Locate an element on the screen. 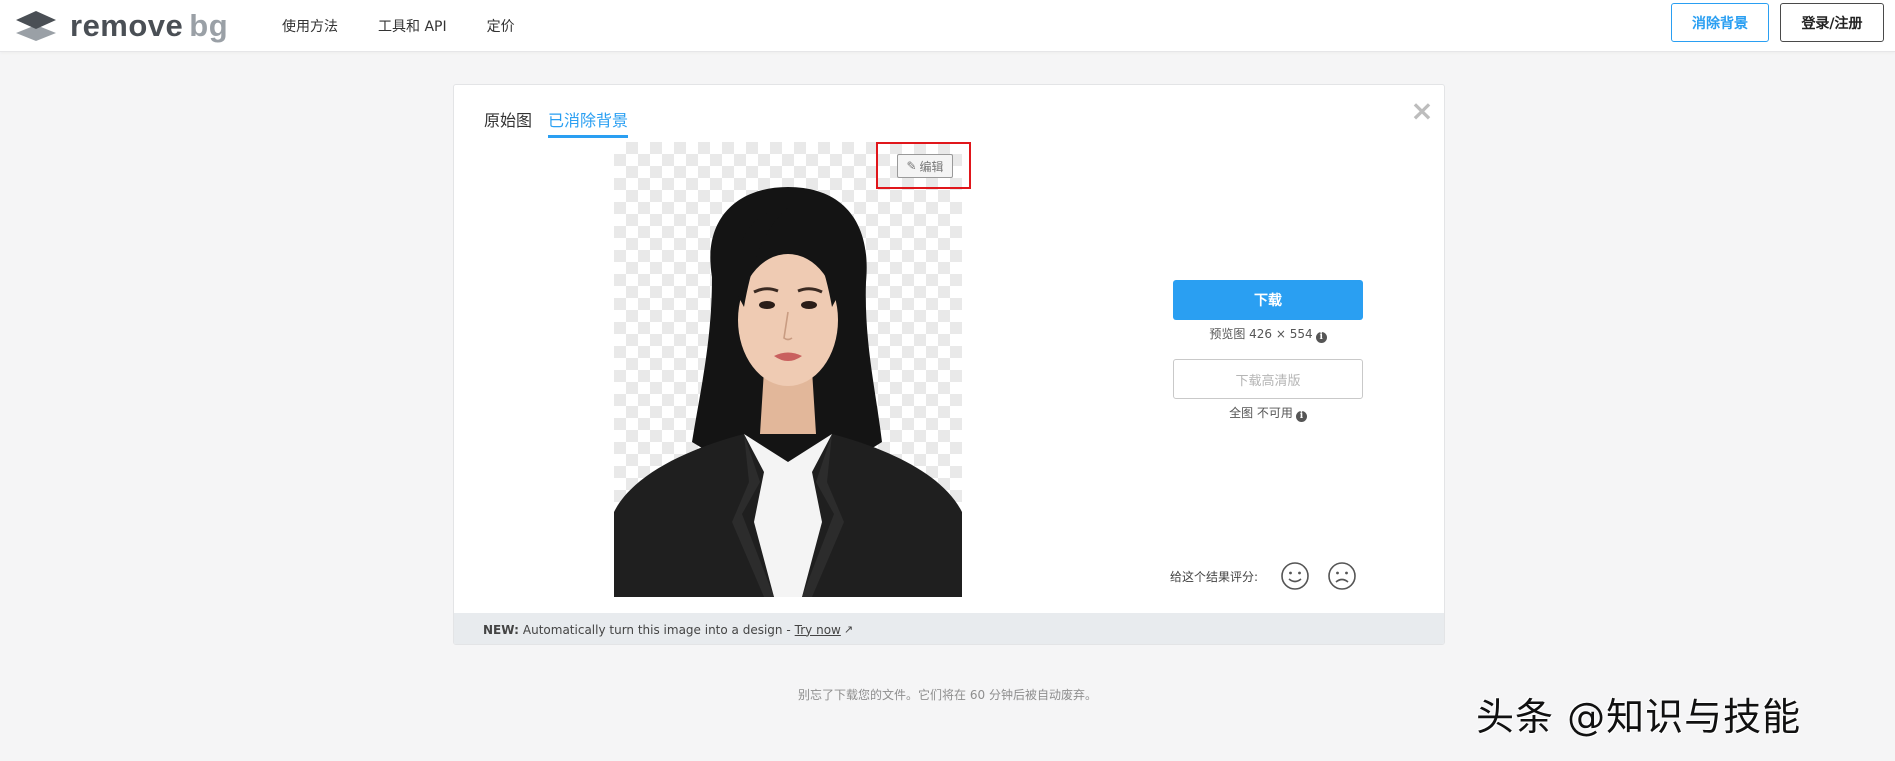 This screenshot has width=1895, height=761. smiley-icon is located at coordinates (1295, 576).